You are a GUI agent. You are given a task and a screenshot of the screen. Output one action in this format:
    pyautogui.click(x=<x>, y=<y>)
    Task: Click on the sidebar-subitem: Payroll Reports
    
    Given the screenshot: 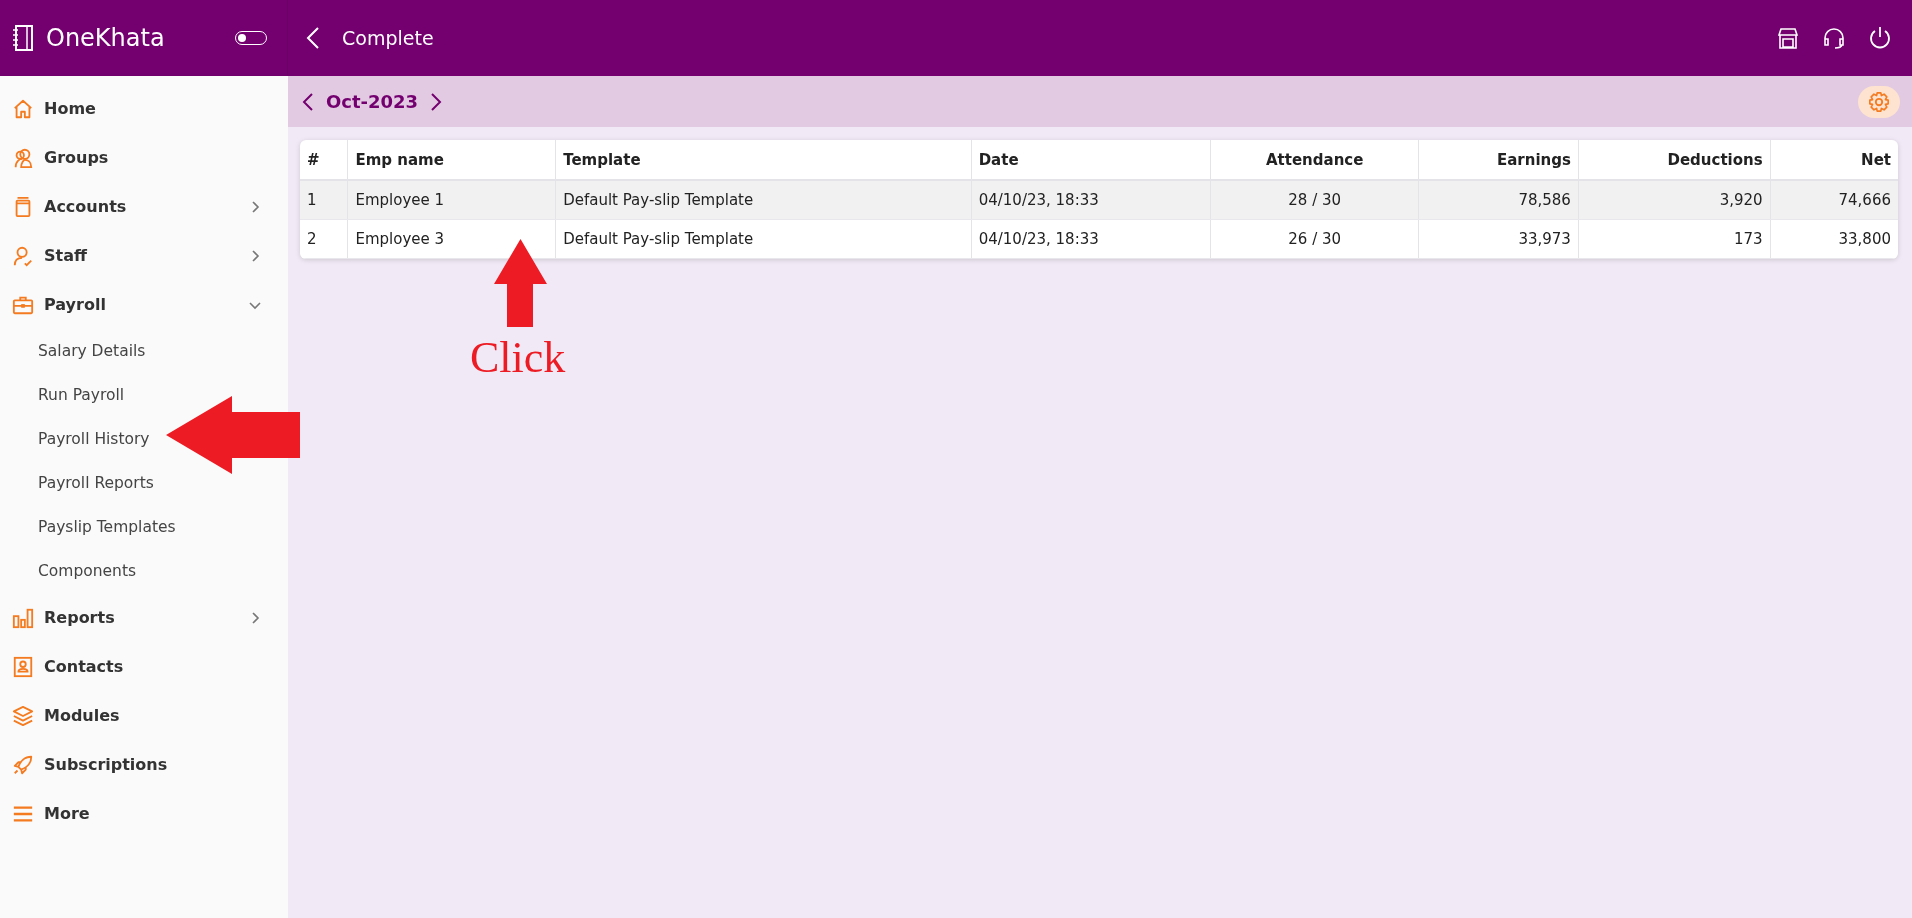 What is the action you would take?
    pyautogui.click(x=96, y=483)
    